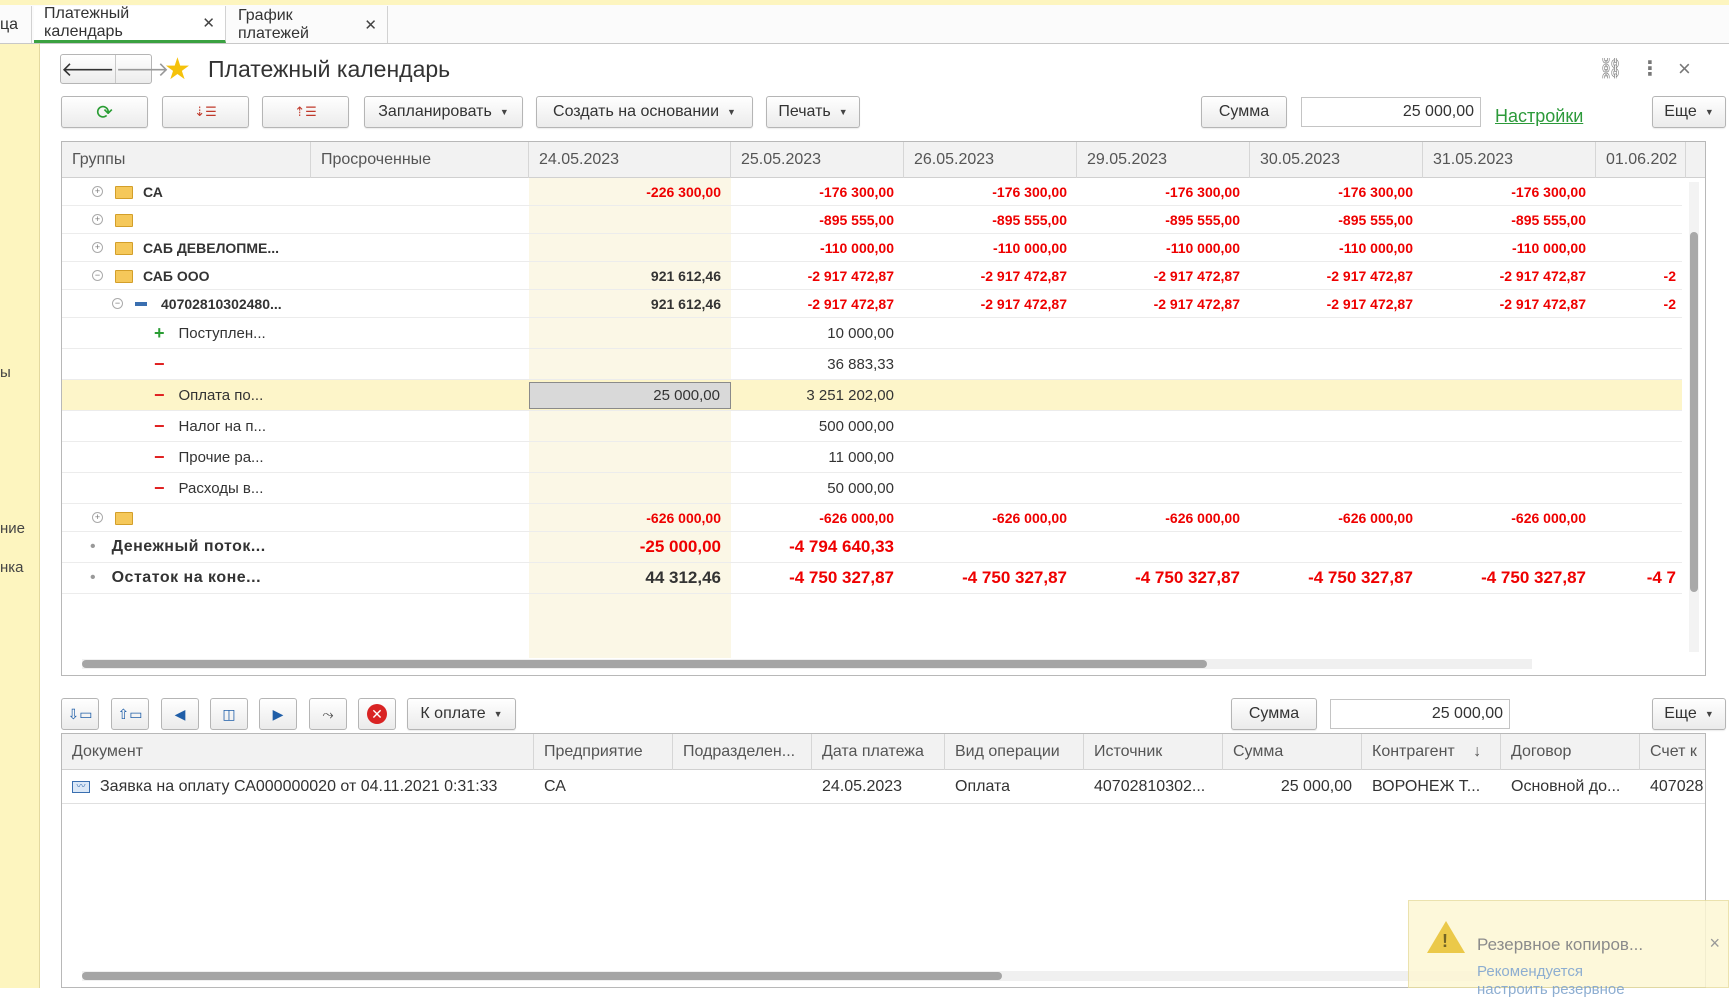 Image resolution: width=1729 pixels, height=998 pixels. What do you see at coordinates (1336, 160) in the screenshot?
I see `column-header-date: 30.05.2023` at bounding box center [1336, 160].